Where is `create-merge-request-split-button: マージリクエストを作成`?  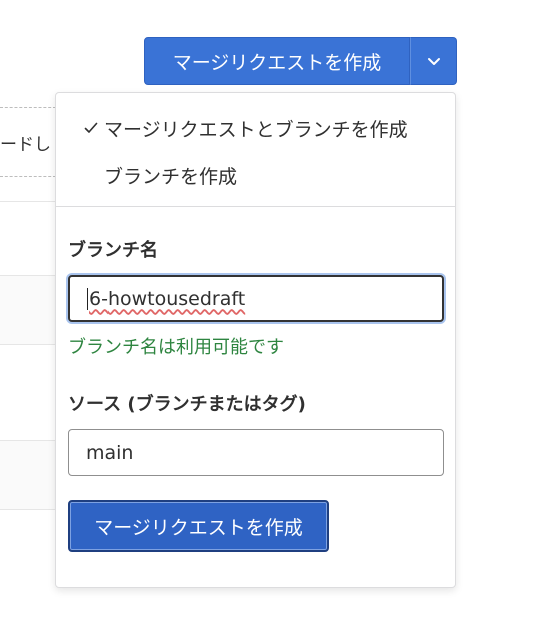
create-merge-request-split-button: マージリクエストを作成 is located at coordinates (300, 61).